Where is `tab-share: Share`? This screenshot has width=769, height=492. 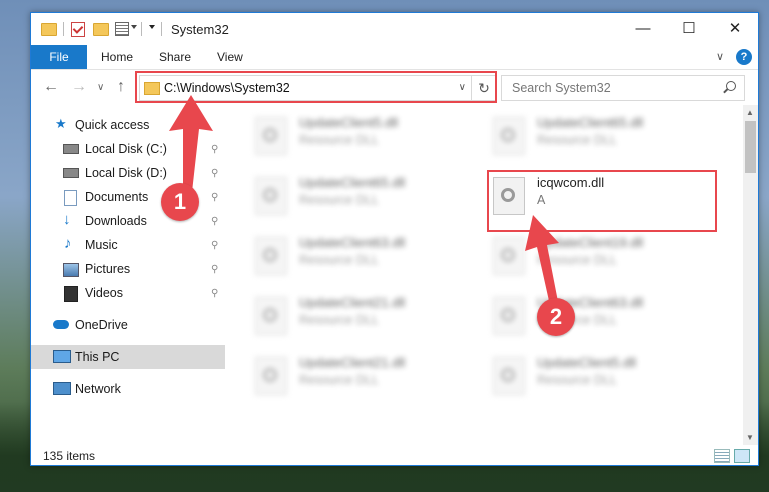 tab-share: Share is located at coordinates (175, 57).